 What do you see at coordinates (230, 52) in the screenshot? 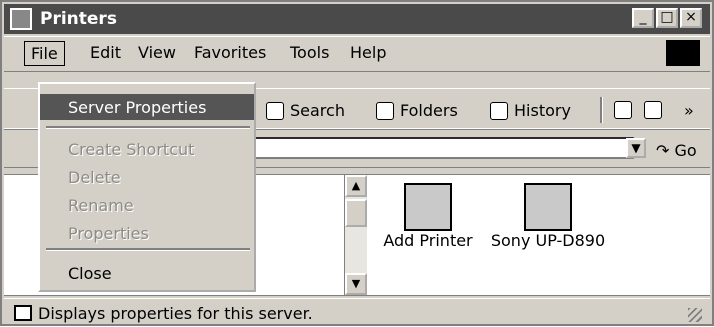
I see `menu-favorites: Favorites` at bounding box center [230, 52].